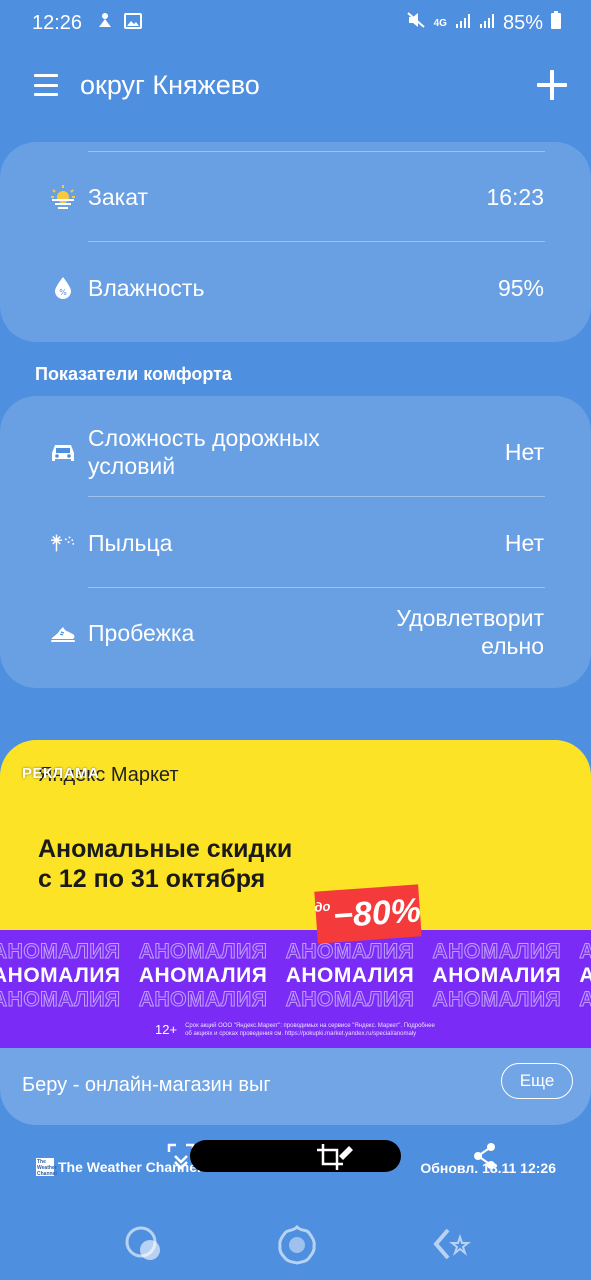 This screenshot has height=1280, width=591. What do you see at coordinates (146, 288) in the screenshot?
I see `detail-label: Влажность` at bounding box center [146, 288].